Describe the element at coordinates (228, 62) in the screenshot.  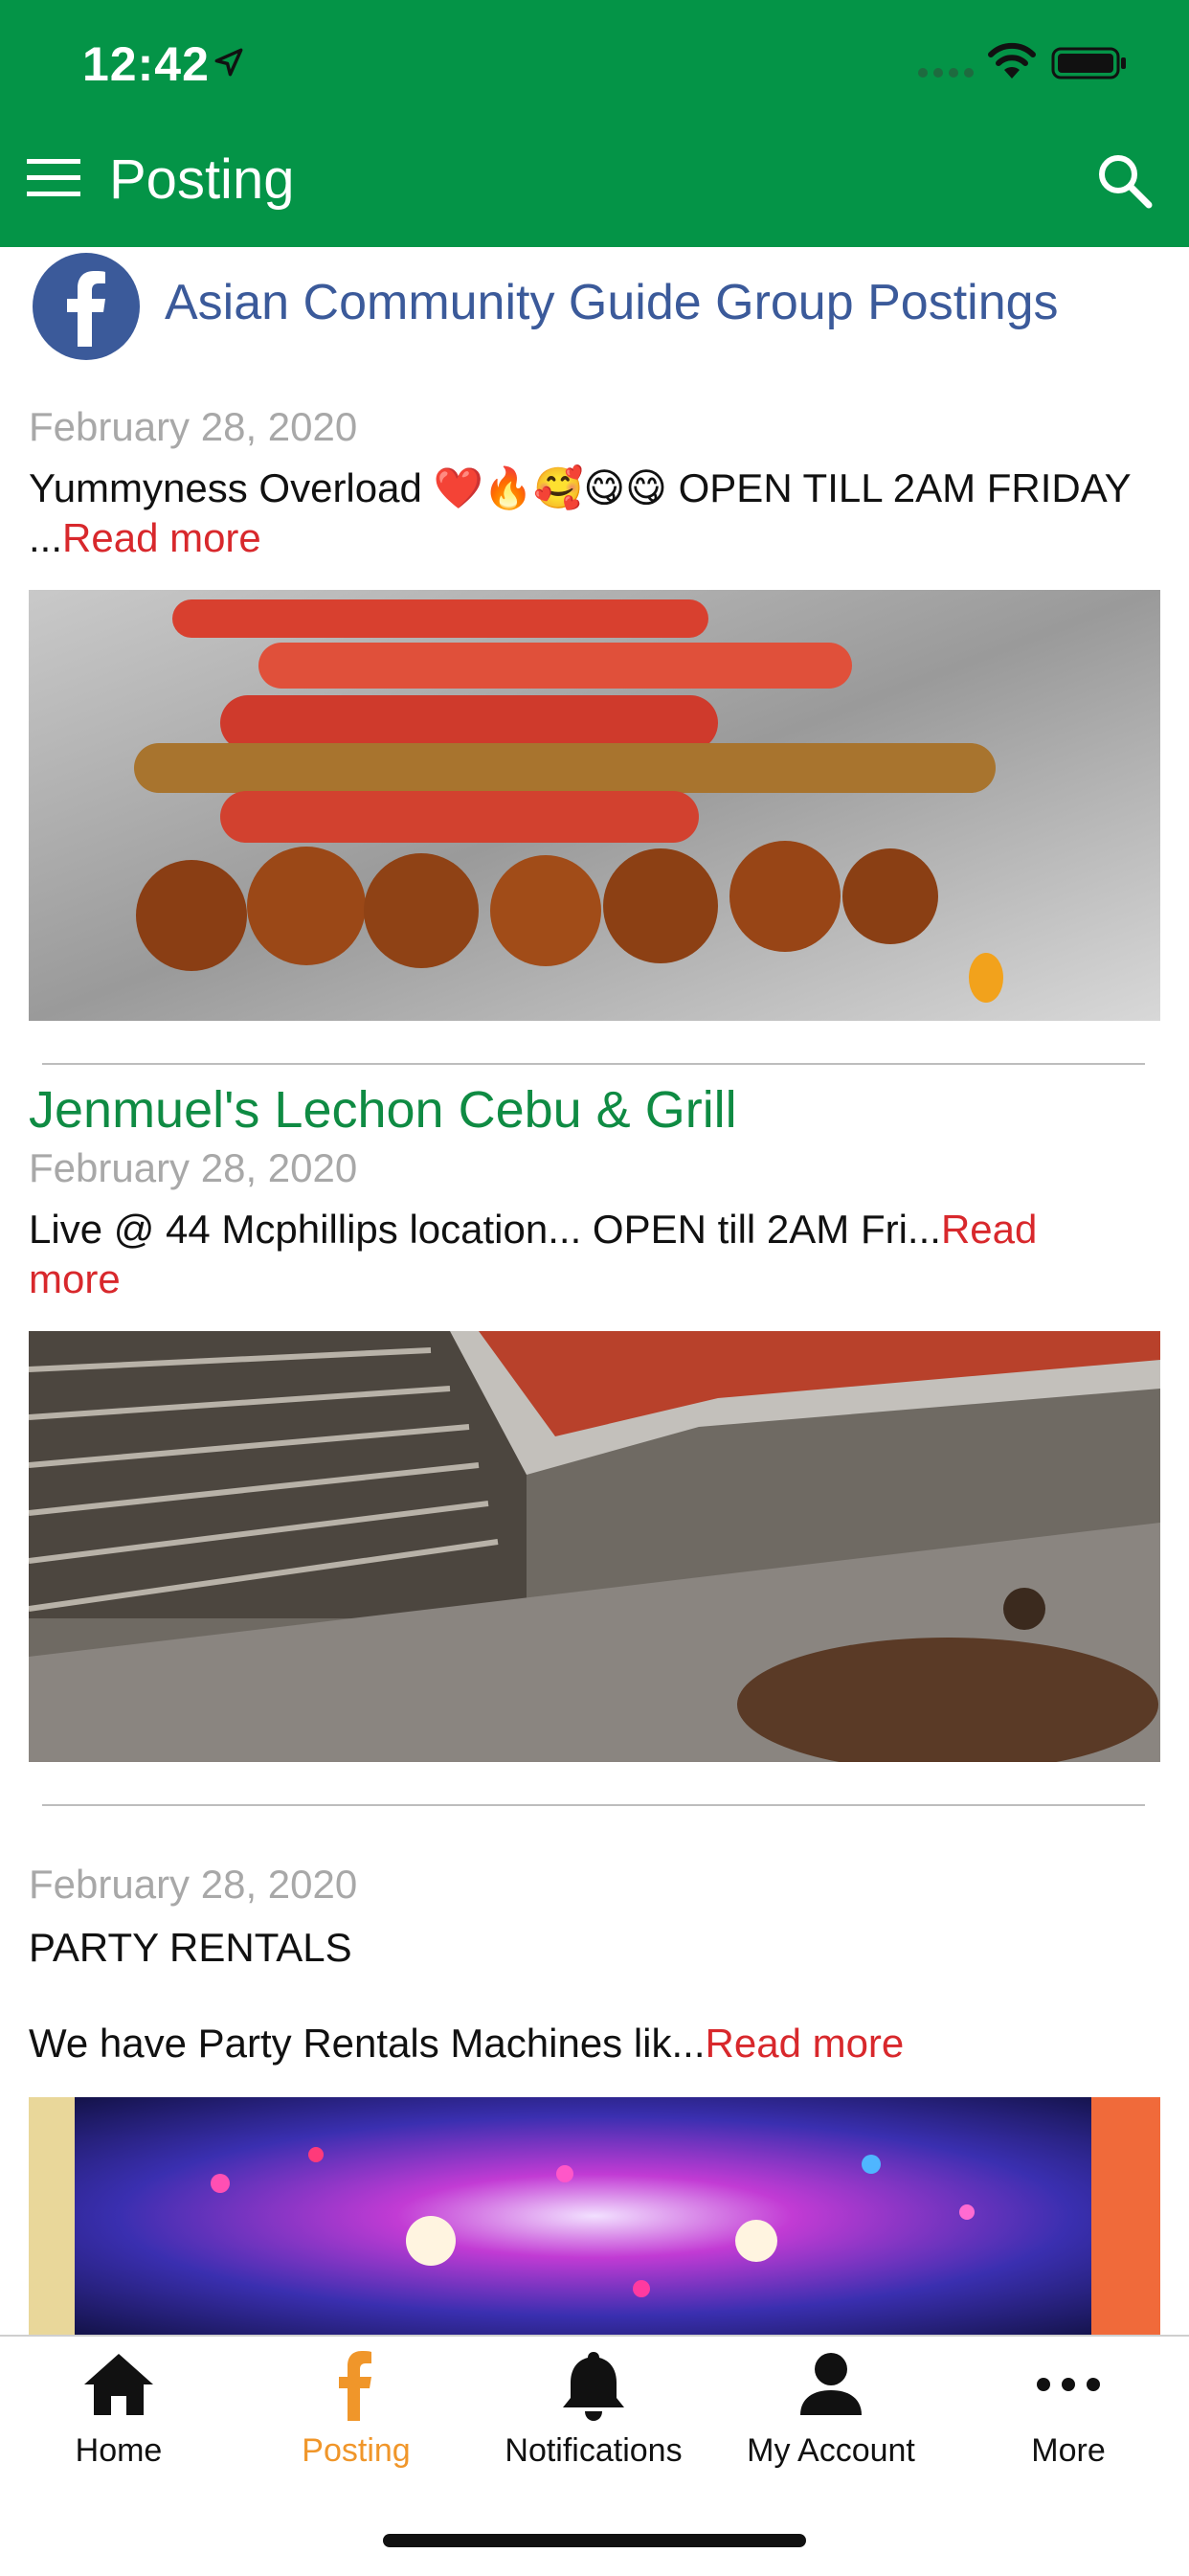
I see `location-arrow-icon` at that location.